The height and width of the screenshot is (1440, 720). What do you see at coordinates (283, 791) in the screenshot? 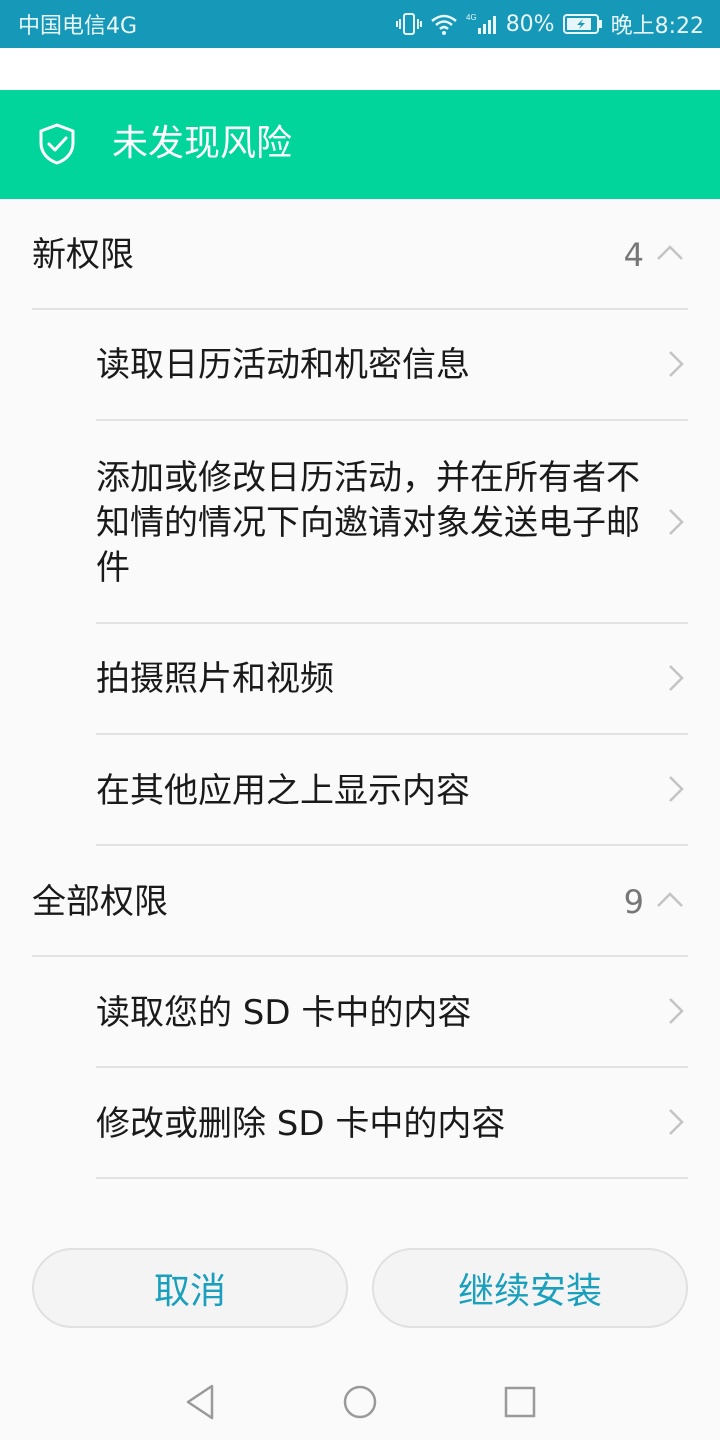
I see `permission-label: 在其他应用之上显示内容` at bounding box center [283, 791].